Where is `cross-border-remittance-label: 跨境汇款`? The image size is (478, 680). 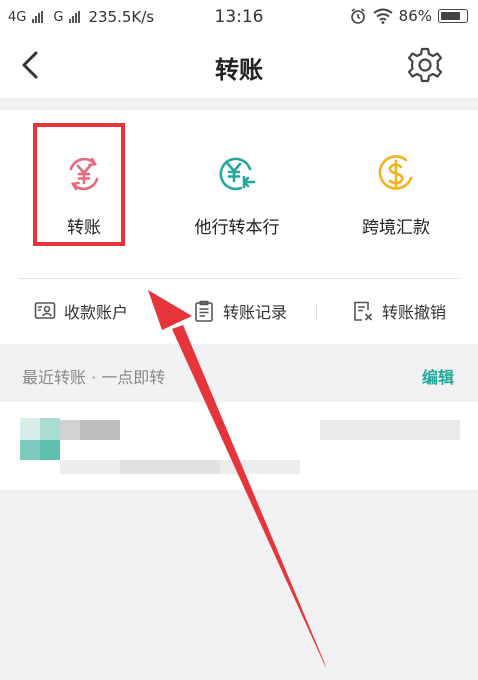
cross-border-remittance-label: 跨境汇款 is located at coordinates (396, 228).